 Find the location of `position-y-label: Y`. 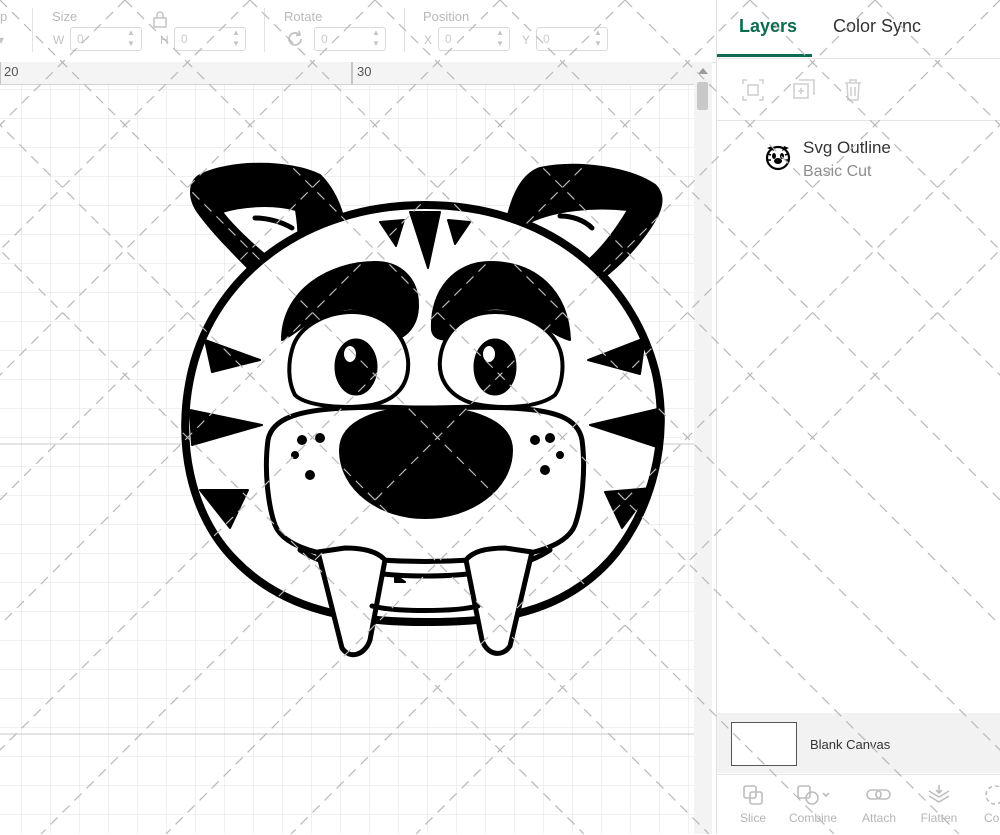

position-y-label: Y is located at coordinates (526, 40).